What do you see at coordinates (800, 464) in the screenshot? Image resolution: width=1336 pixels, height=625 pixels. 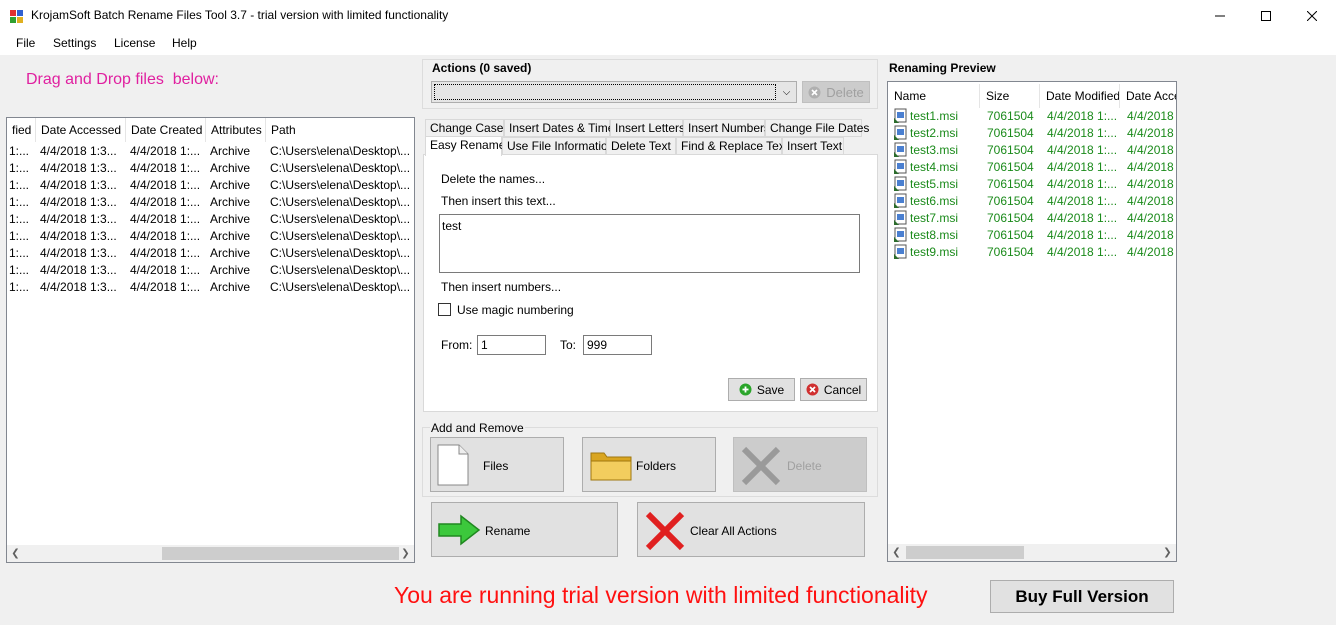 I see `remove-delete-button: Delete` at bounding box center [800, 464].